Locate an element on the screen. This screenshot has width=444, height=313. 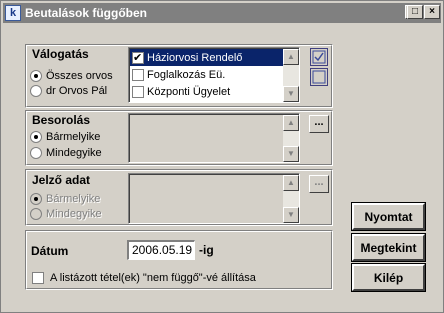
radio-label: dr Orvos Pál is located at coordinates (77, 91).